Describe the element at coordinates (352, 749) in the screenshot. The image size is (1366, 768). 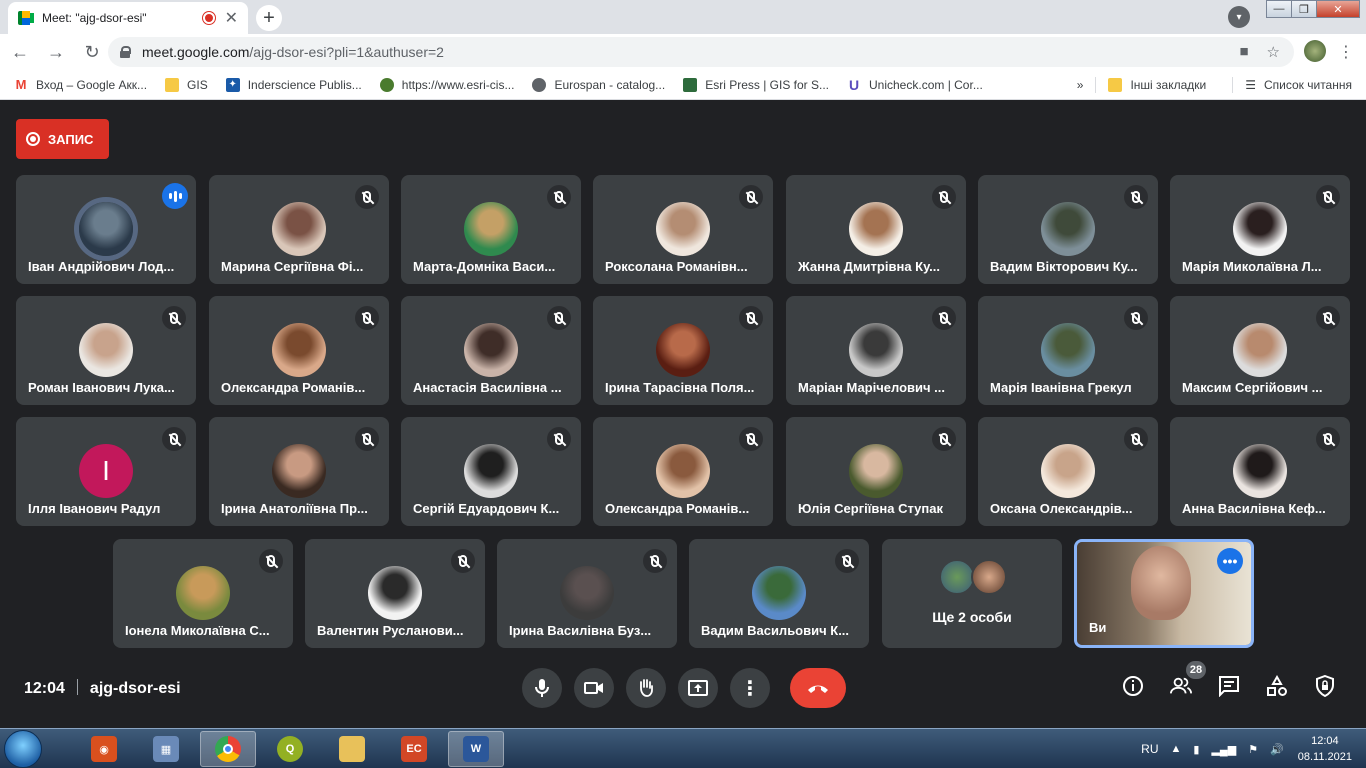
I see `taskbar-explorer` at that location.